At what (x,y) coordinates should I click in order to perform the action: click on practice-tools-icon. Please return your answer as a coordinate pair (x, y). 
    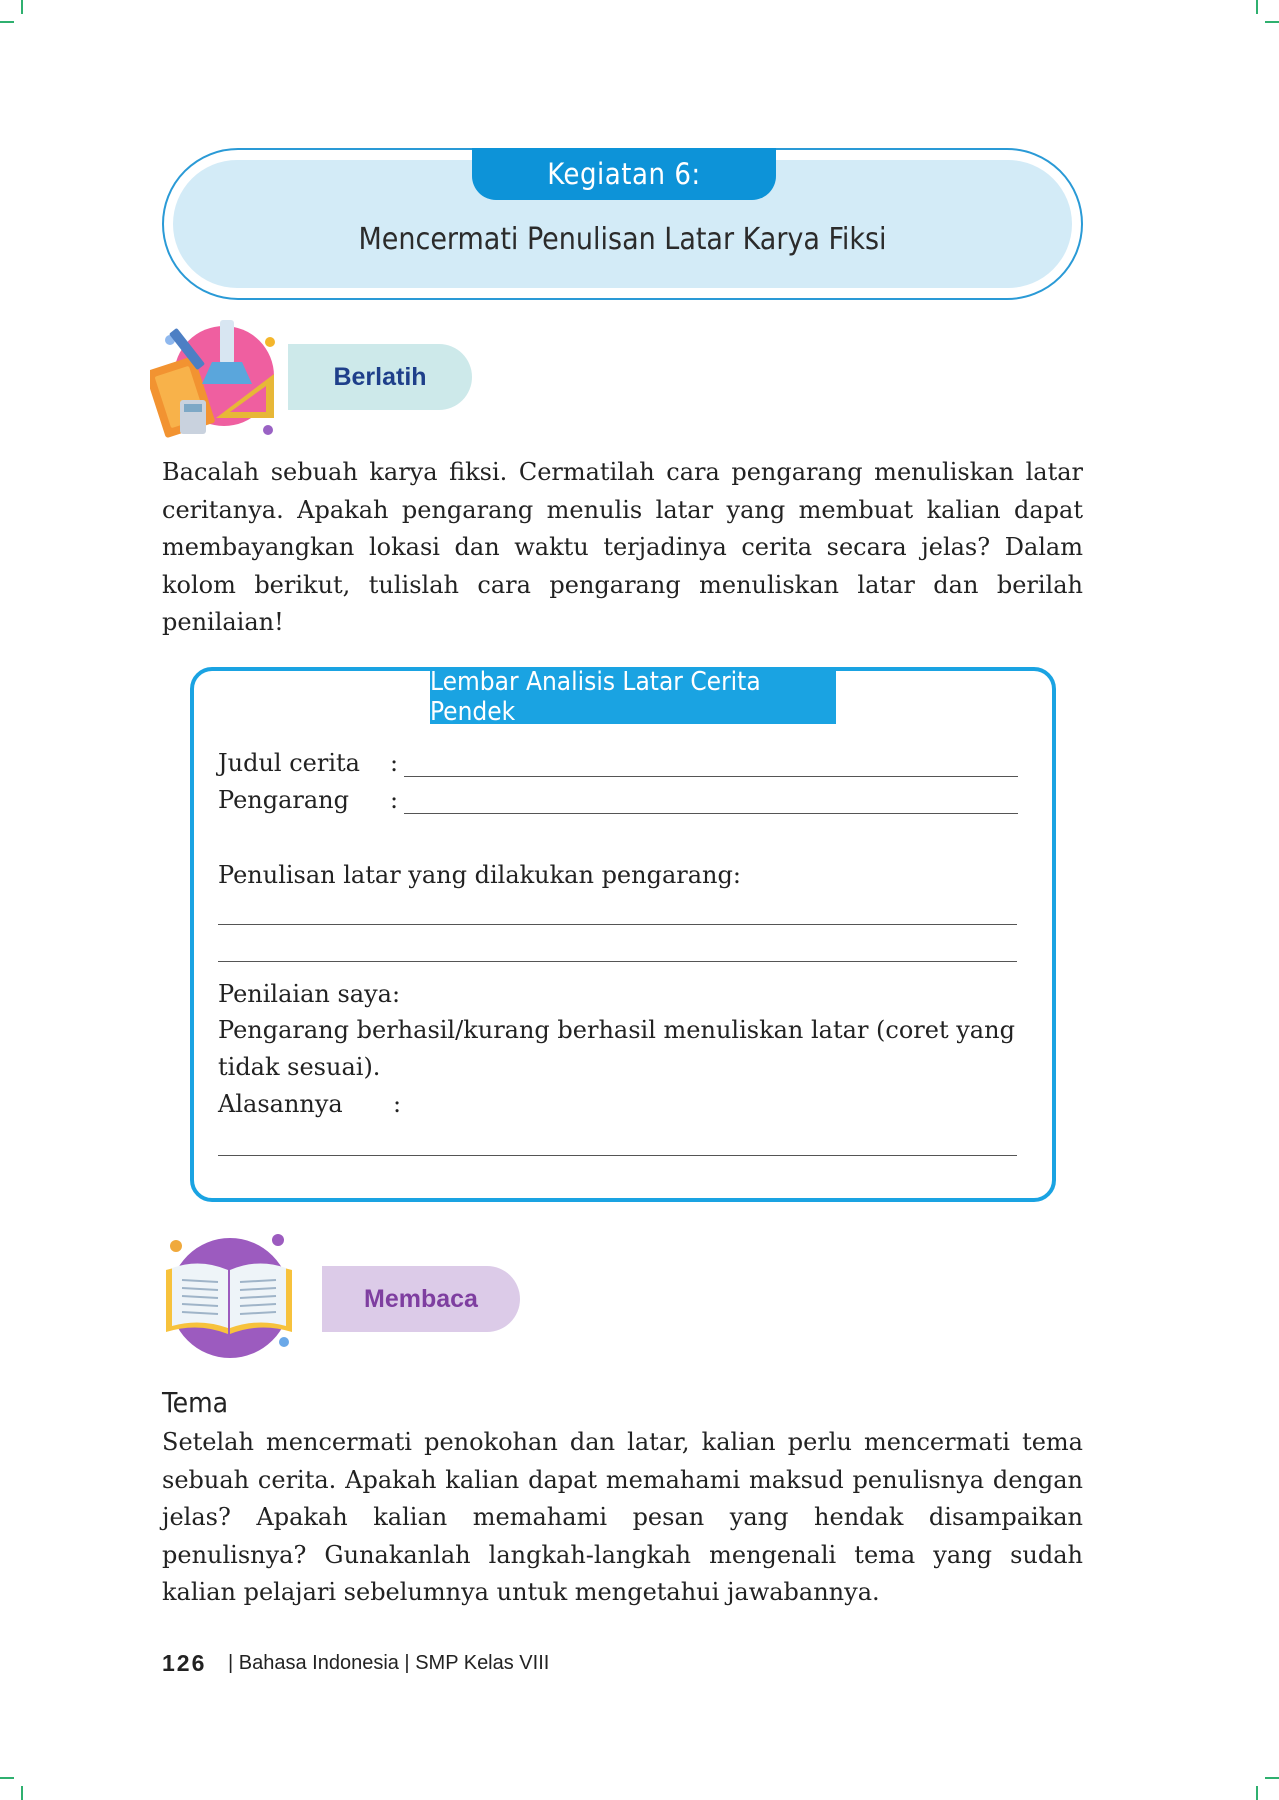
    Looking at the image, I should click on (212, 379).